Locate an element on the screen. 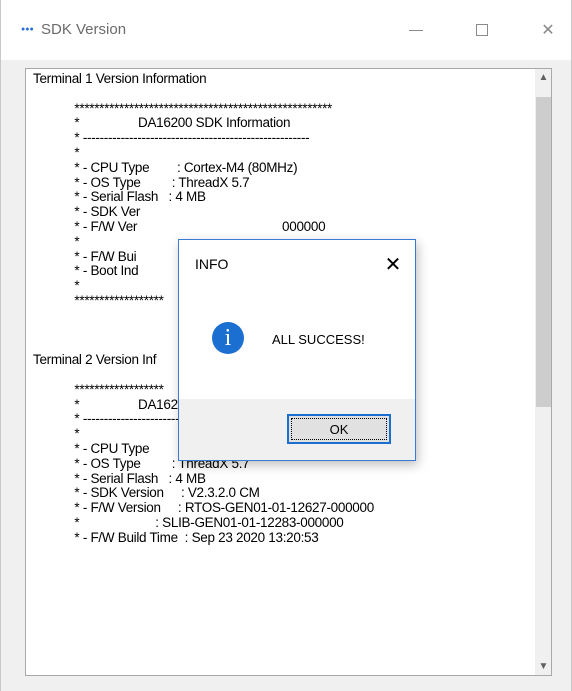  text-line: * is located at coordinates (56, 152).